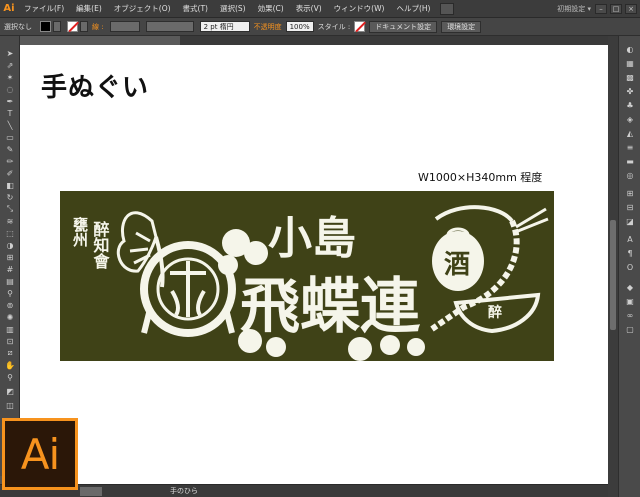 This screenshot has width=640, height=497. I want to click on menu-effect: 効果(C), so click(271, 8).